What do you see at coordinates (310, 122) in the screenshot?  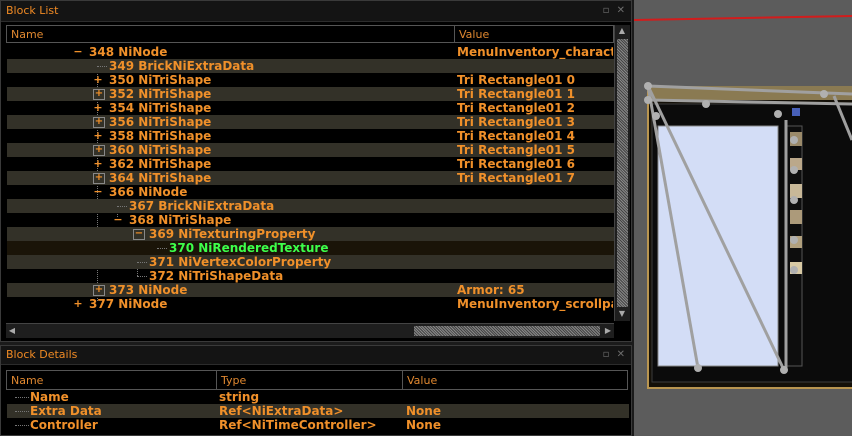 I see `tree-row: + 356 NiTriShape Tri Rectangle01 3` at bounding box center [310, 122].